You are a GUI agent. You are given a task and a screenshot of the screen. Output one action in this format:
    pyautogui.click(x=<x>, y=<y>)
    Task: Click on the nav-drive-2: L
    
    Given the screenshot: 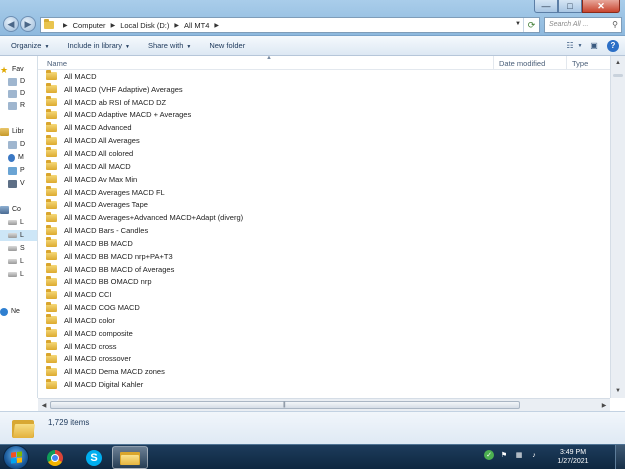 What is the action you would take?
    pyautogui.click(x=18, y=235)
    